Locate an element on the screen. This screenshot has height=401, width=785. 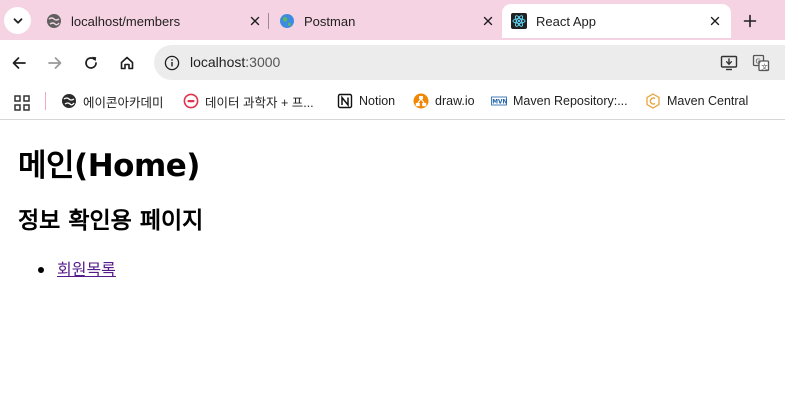
address-bar: localhost:3000 G文 is located at coordinates (469, 62).